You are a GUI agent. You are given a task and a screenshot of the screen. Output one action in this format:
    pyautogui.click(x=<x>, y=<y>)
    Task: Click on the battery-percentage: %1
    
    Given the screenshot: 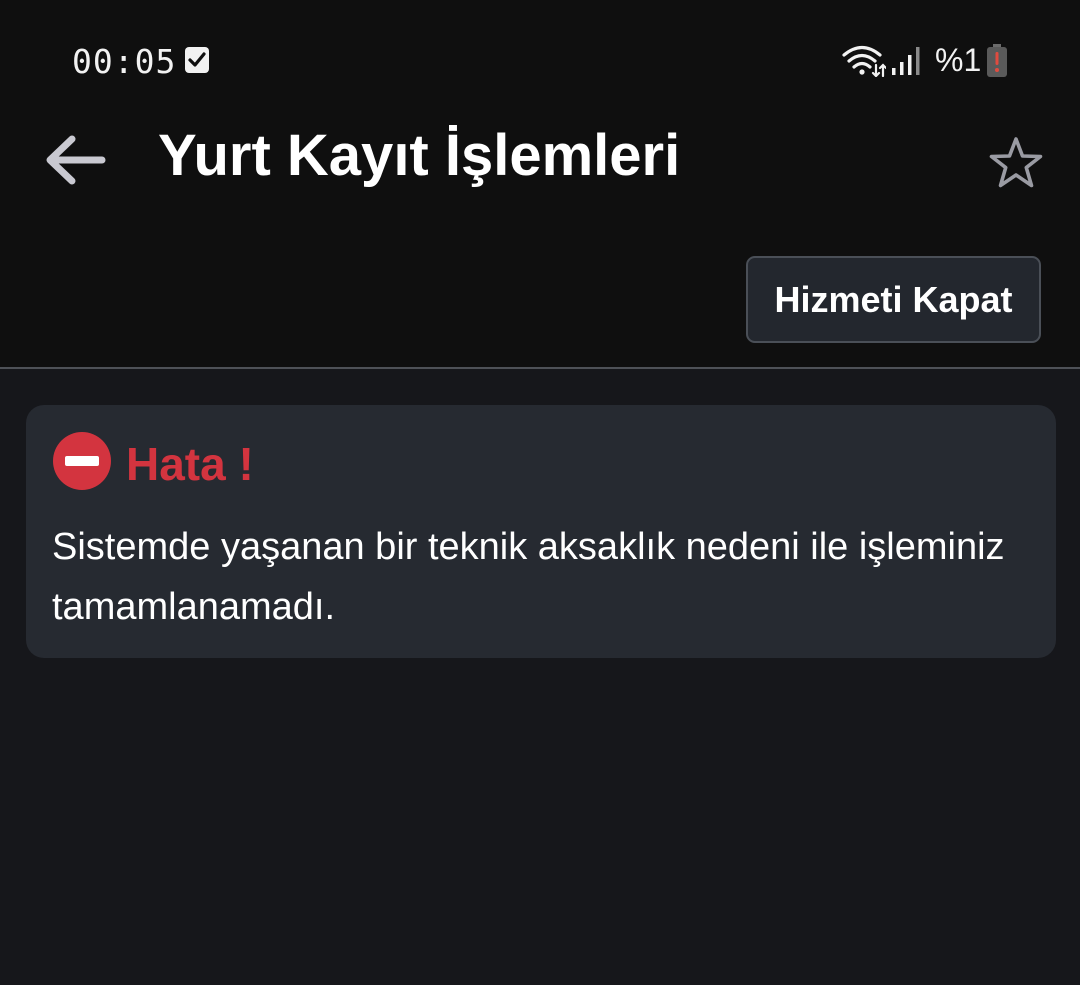 What is the action you would take?
    pyautogui.click(x=958, y=60)
    